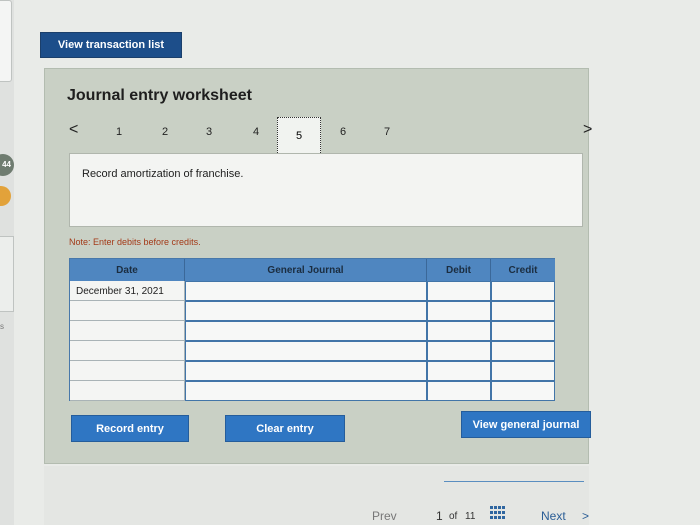  Describe the element at coordinates (585, 516) in the screenshot. I see `next-chevron-icon: >` at that location.